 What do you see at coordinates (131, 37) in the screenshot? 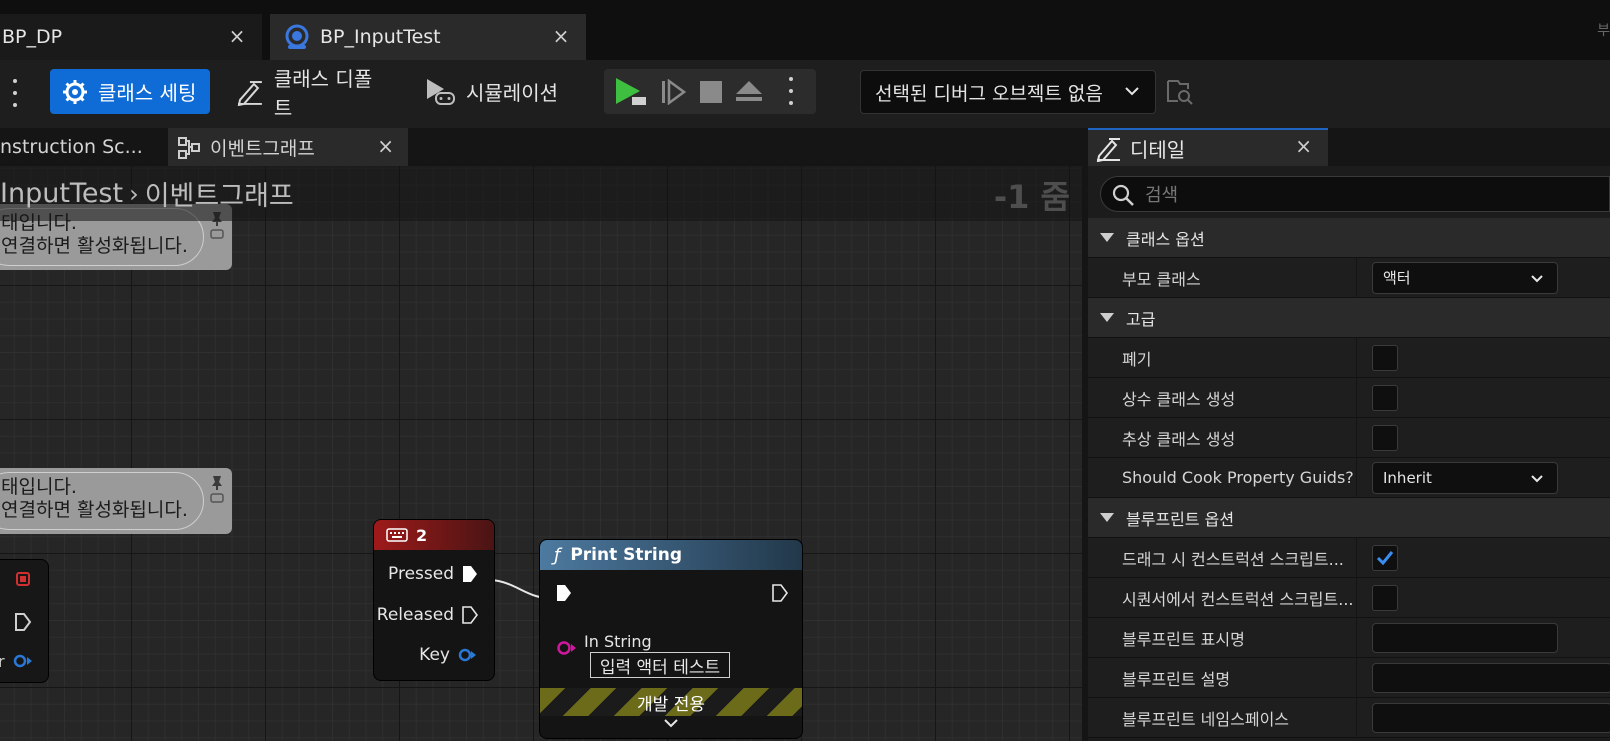
I see `tab-bp-dp: BP_DP ×` at bounding box center [131, 37].